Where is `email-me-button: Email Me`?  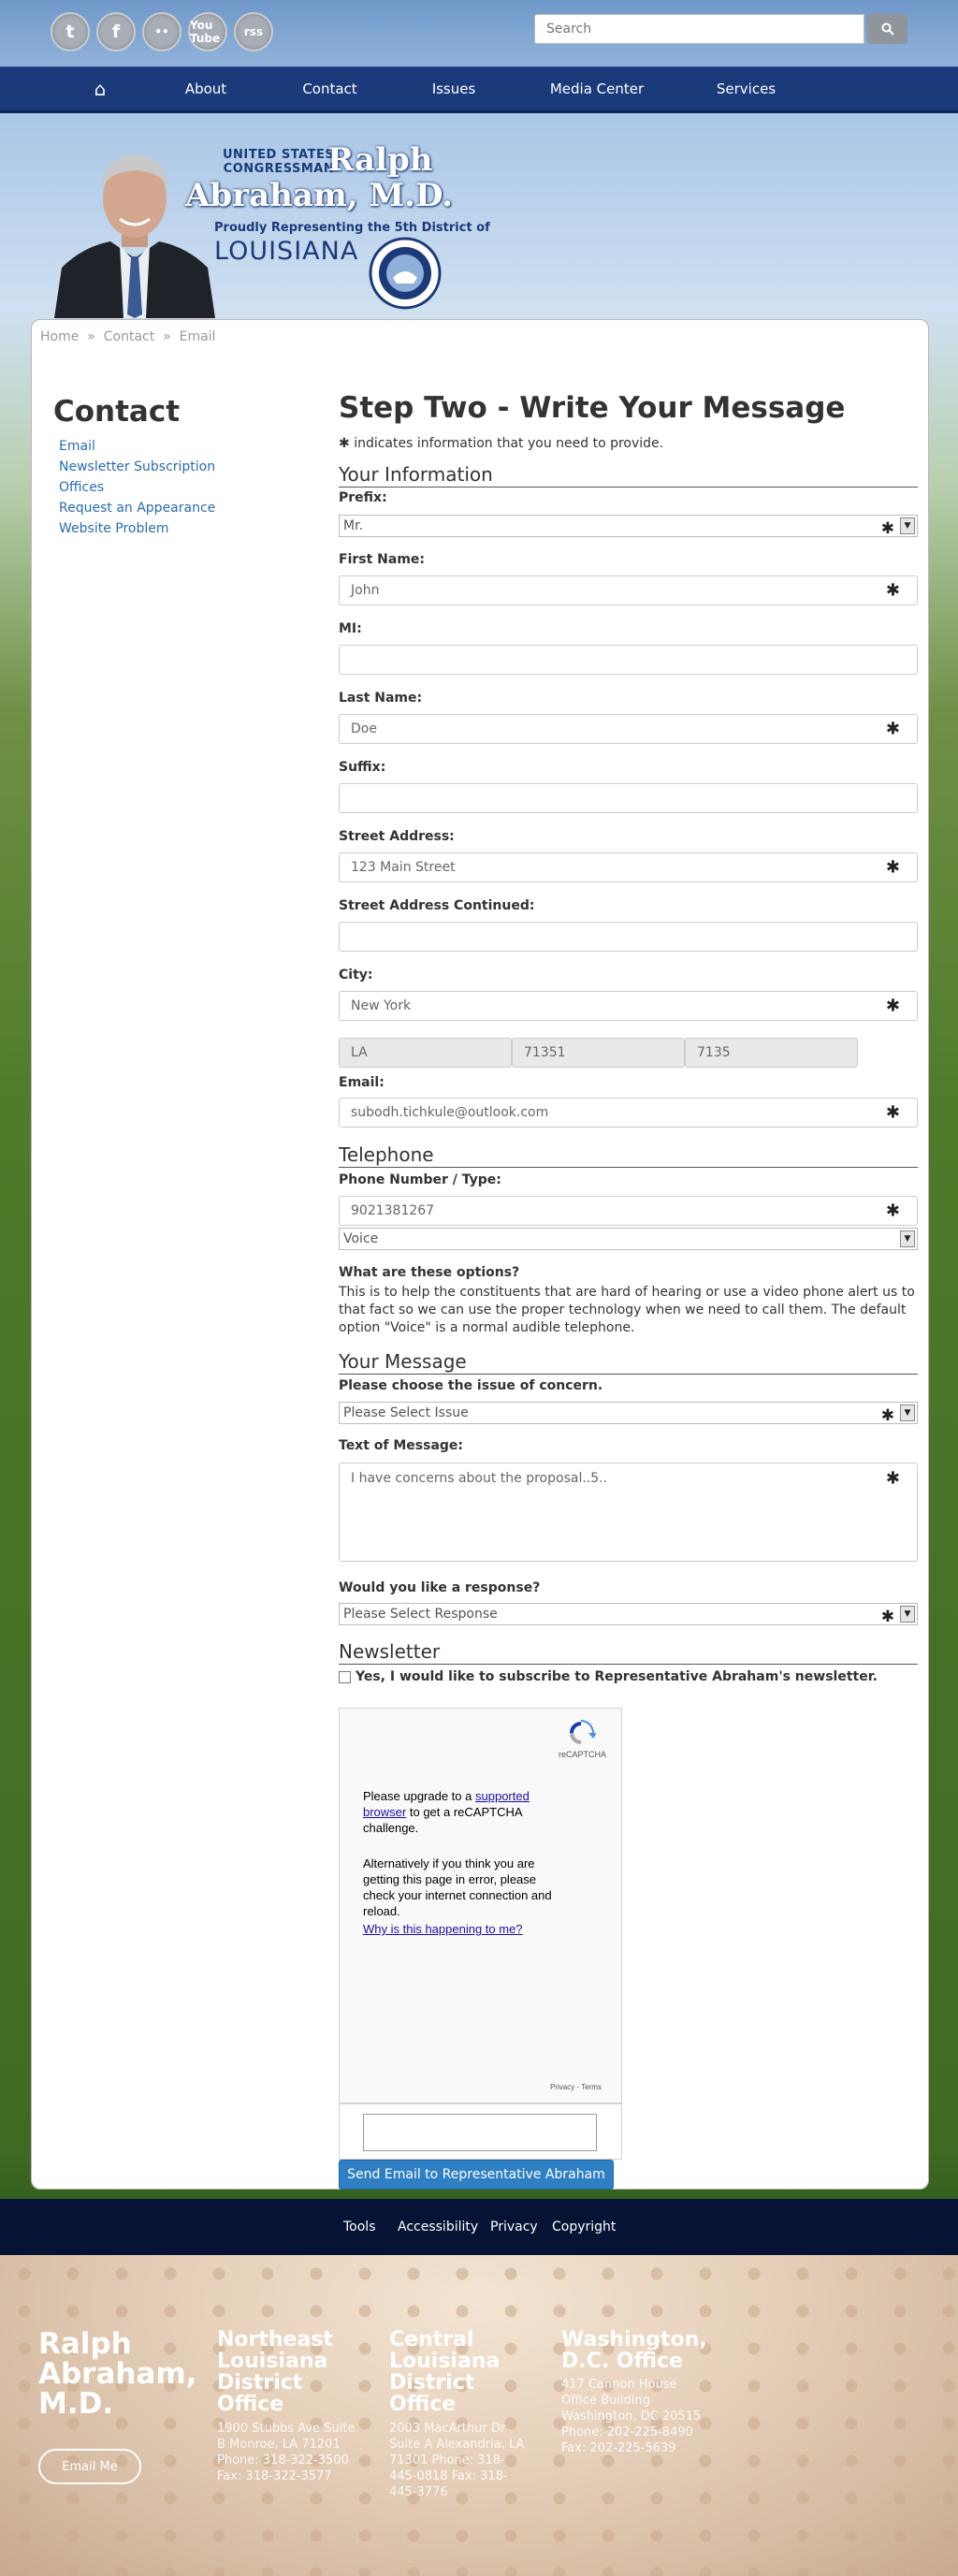 email-me-button: Email Me is located at coordinates (89, 2466).